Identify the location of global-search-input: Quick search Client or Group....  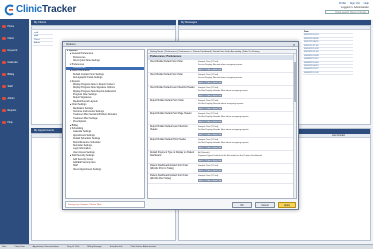
(347, 11).